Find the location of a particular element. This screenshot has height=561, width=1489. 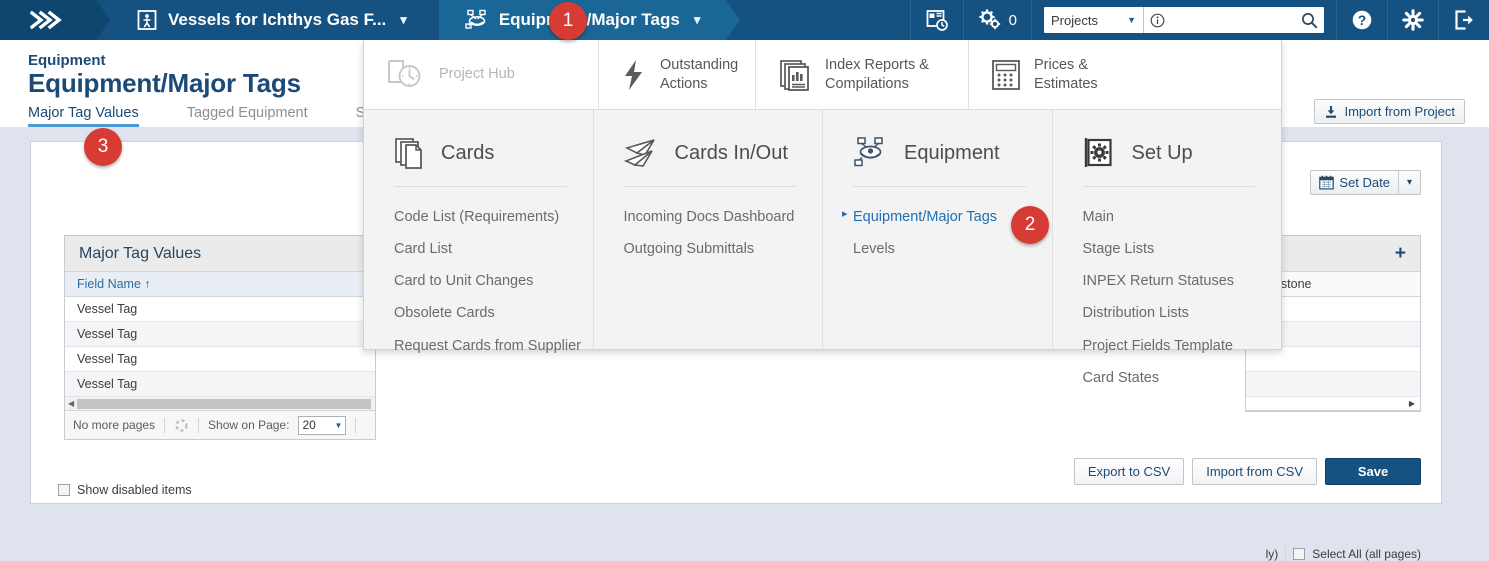

callout-badge-2: 2 is located at coordinates (1030, 225).